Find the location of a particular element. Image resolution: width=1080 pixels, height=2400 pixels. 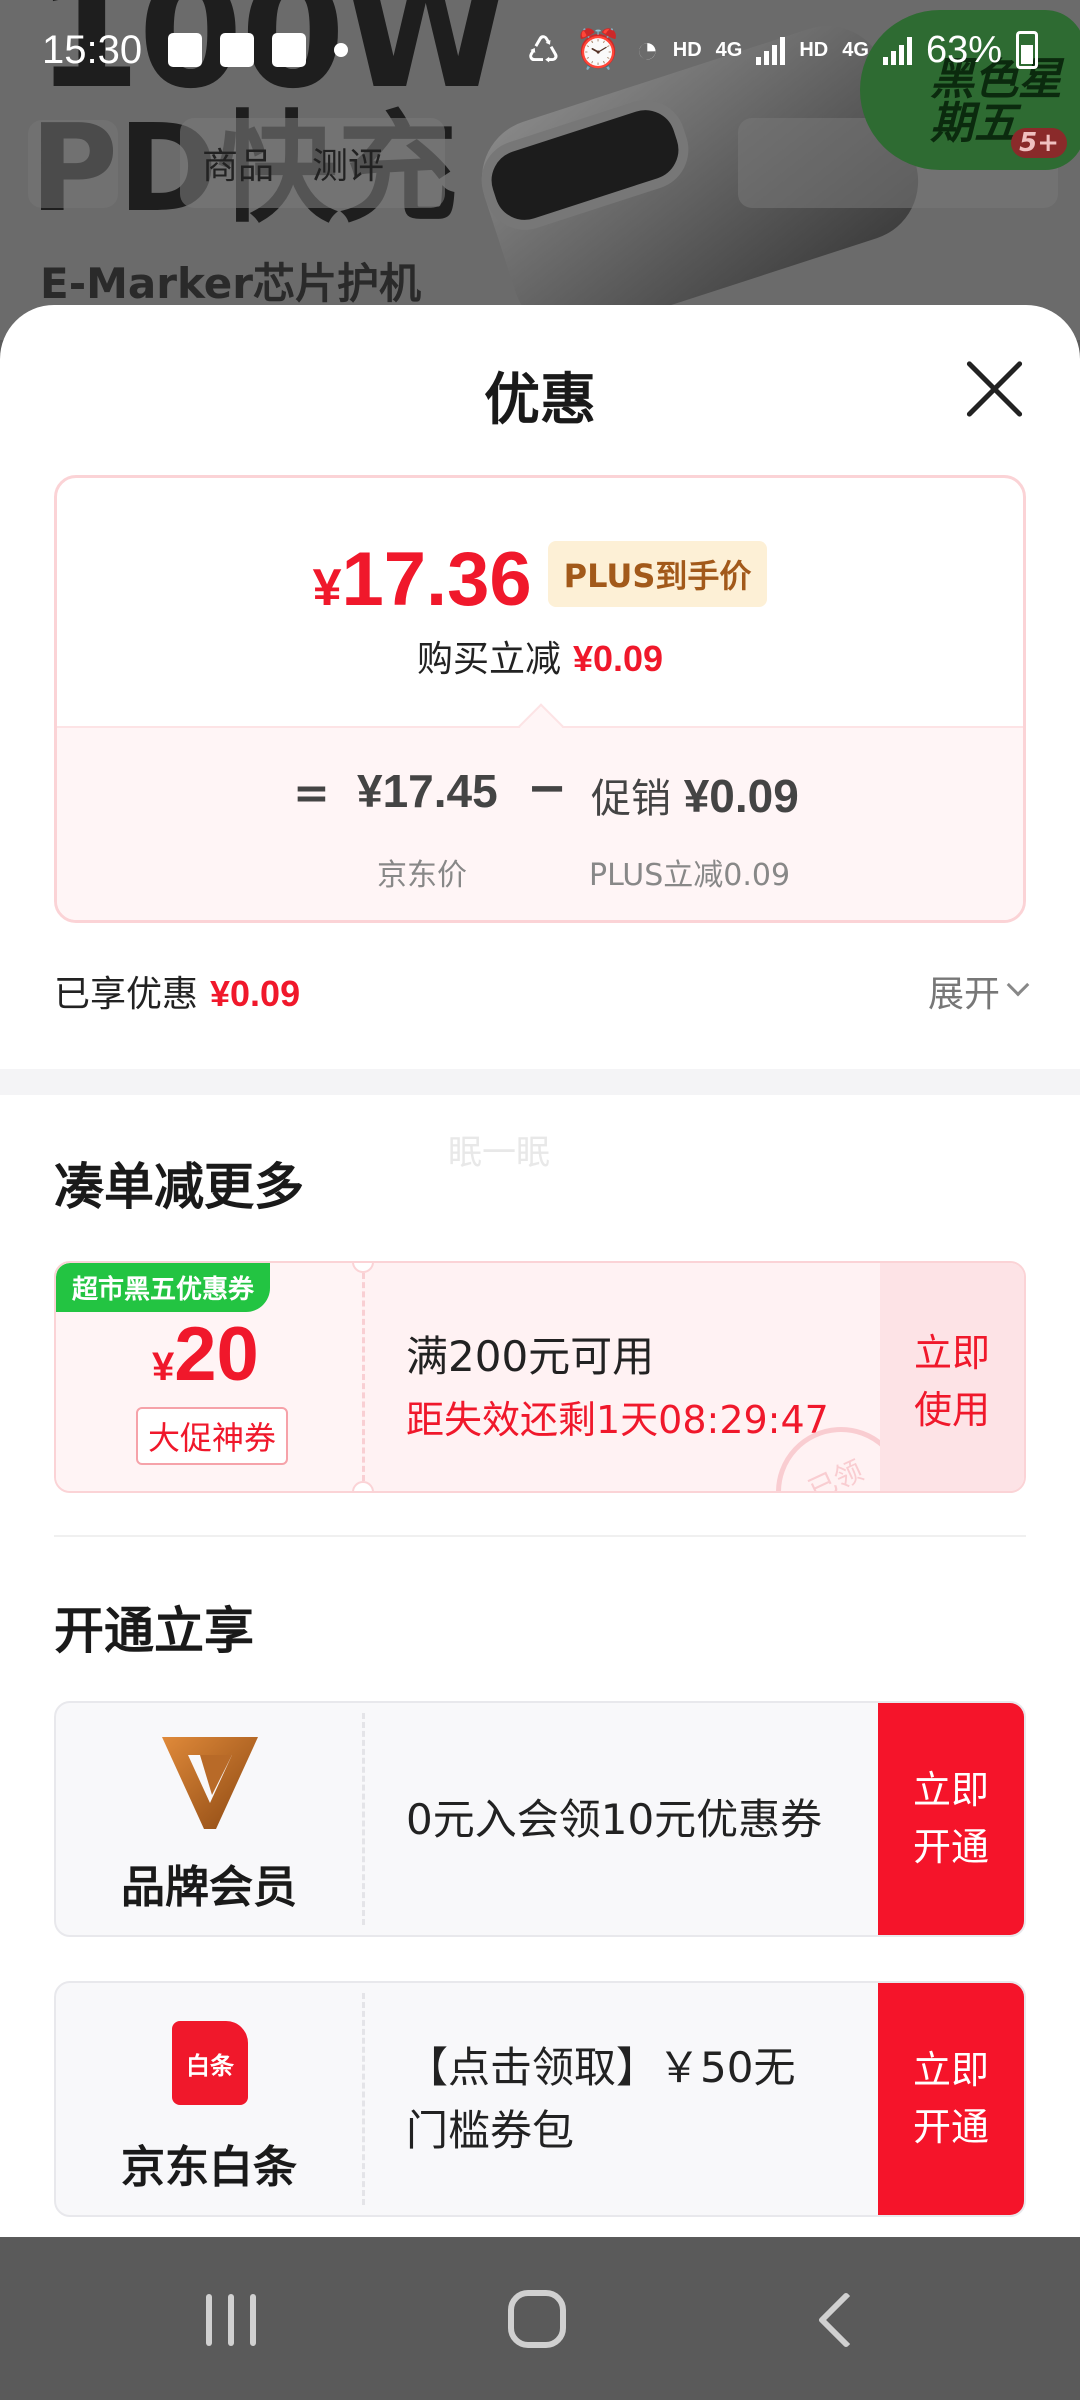

home-icon is located at coordinates (537, 2319).